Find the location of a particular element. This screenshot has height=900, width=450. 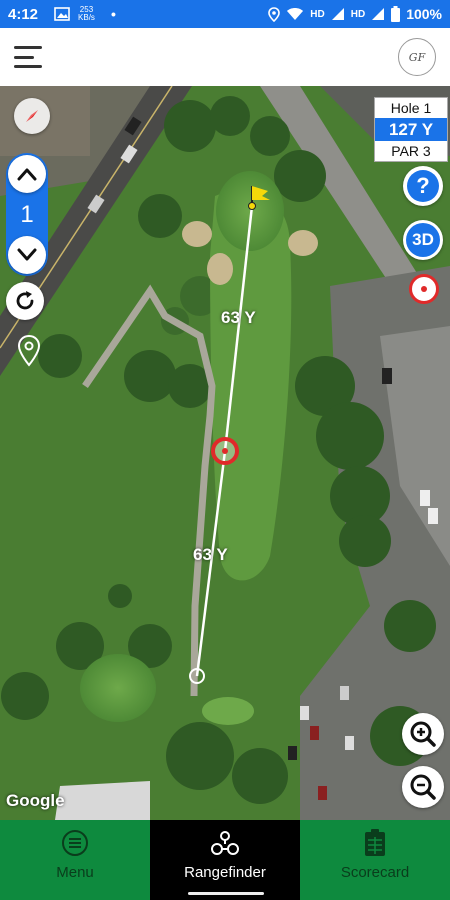

zoom-out-icon is located at coordinates (423, 787).